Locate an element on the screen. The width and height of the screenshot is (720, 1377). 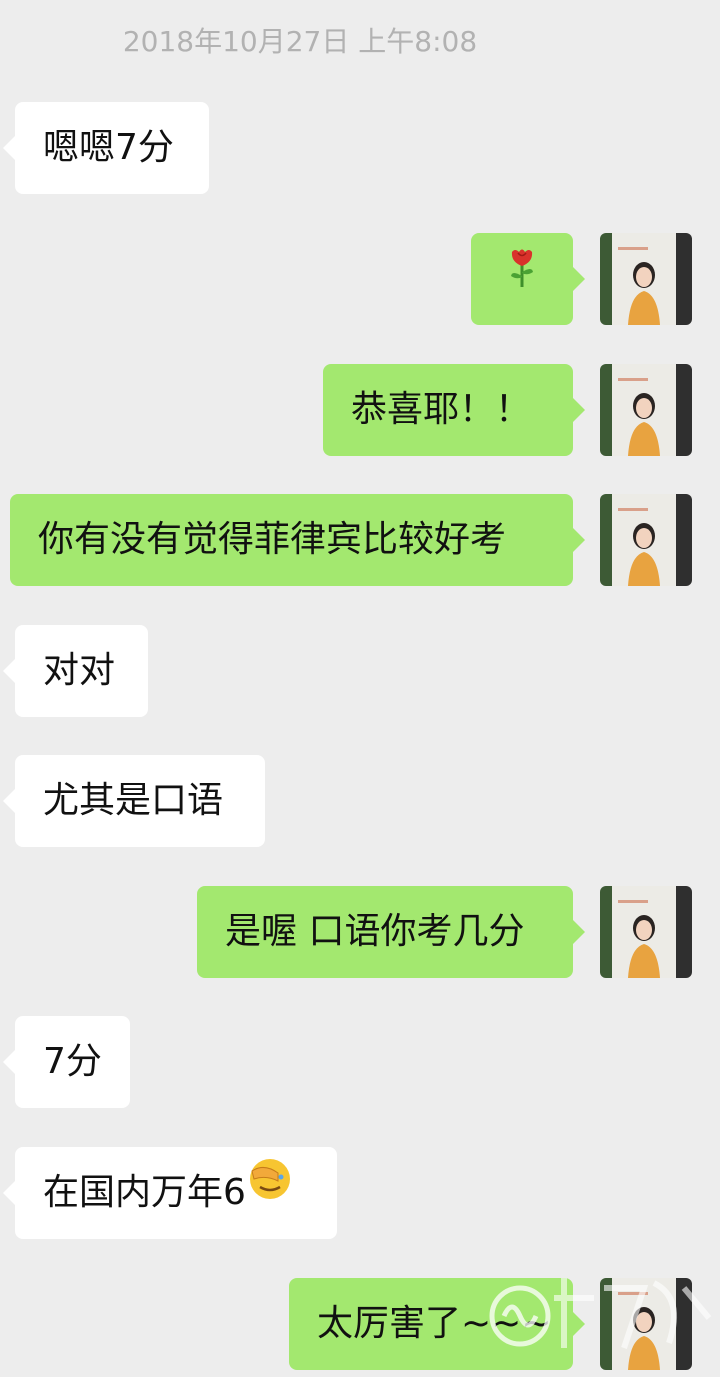
facepalm-emoji-icon is located at coordinates (270, 1190).